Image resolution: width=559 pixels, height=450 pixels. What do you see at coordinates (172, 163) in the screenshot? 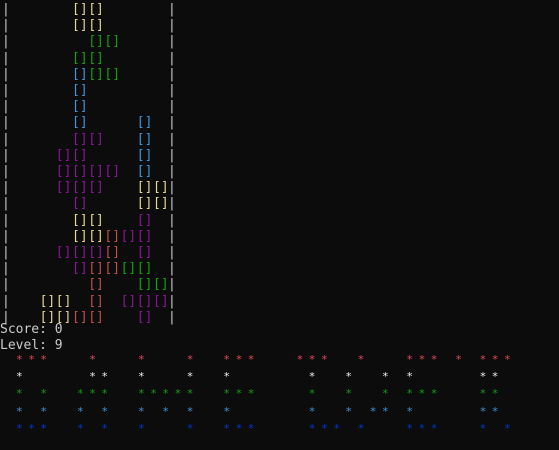
I see `board-right-wall: | | | | | | | | | | | | | | | | | | | |` at bounding box center [172, 163].